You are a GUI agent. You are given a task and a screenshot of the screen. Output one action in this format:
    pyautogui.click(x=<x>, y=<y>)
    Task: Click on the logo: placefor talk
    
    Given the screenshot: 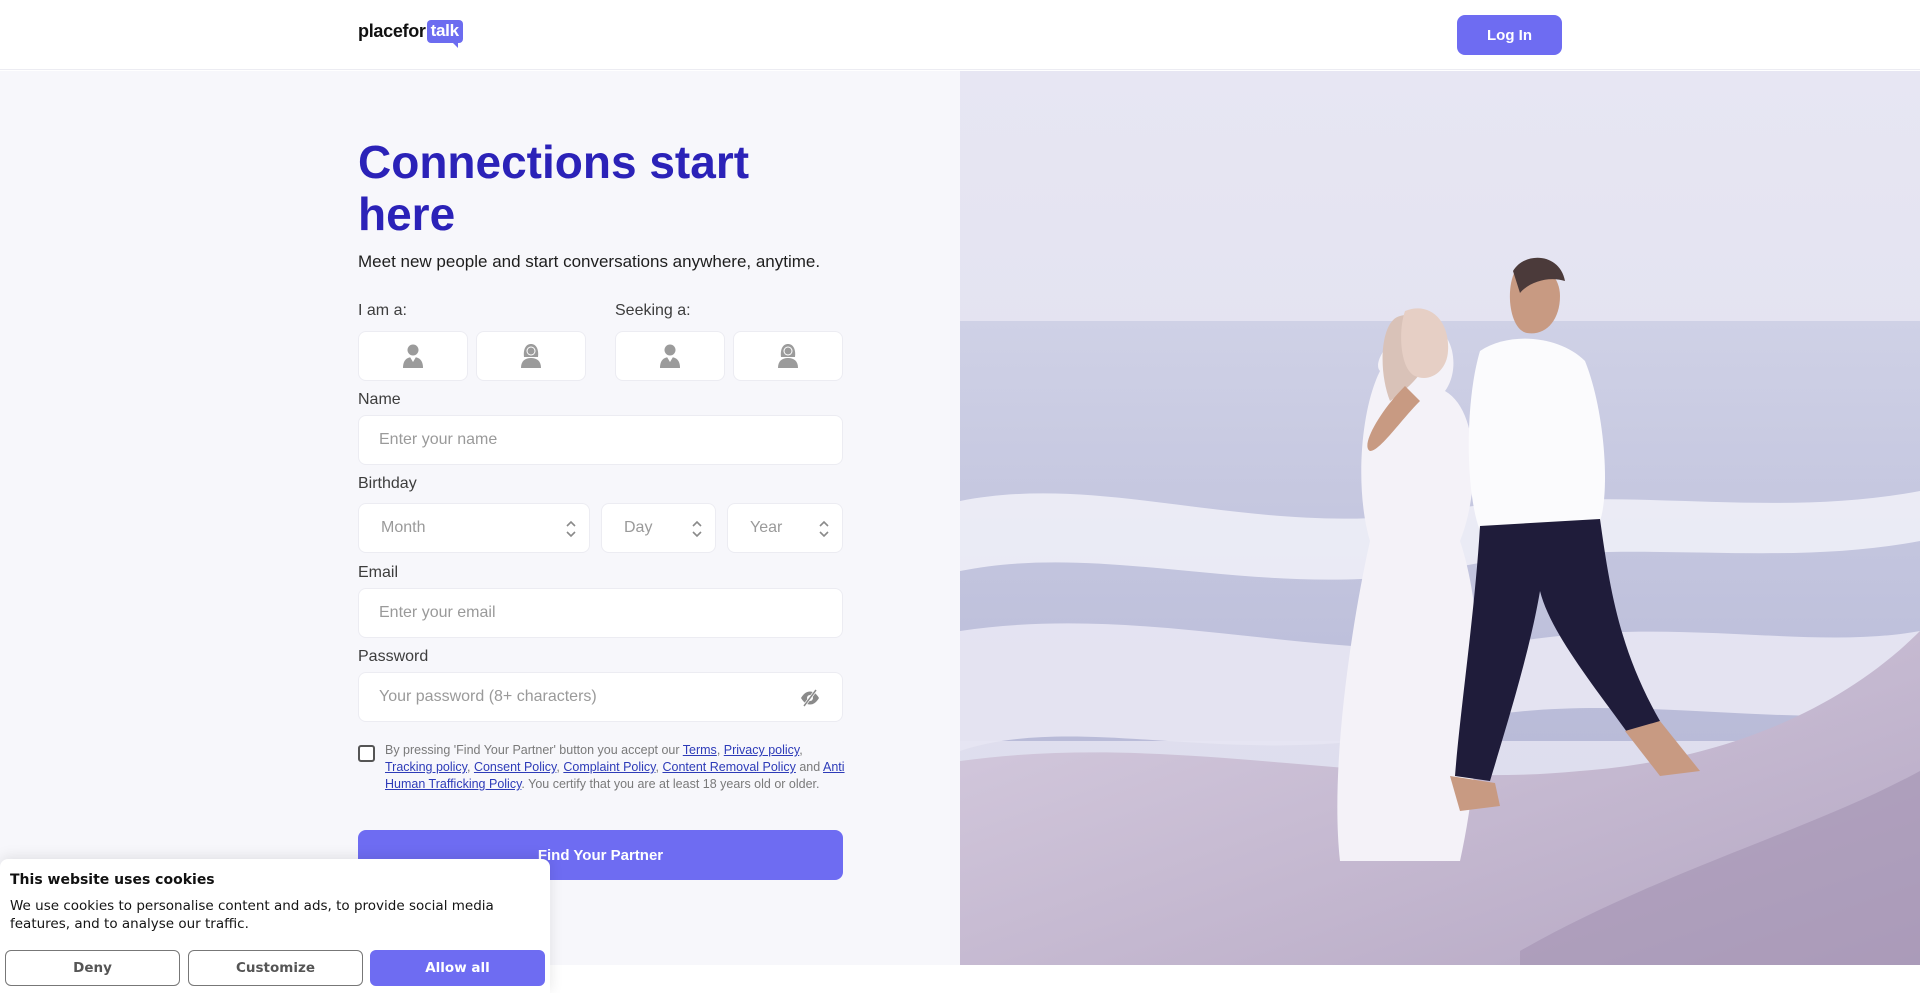 What is the action you would take?
    pyautogui.click(x=410, y=34)
    